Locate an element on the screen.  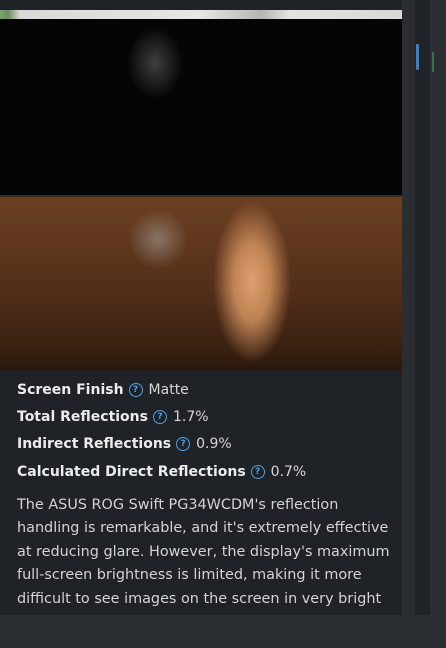
spec-label: Total Reflections is located at coordinates (82, 416).